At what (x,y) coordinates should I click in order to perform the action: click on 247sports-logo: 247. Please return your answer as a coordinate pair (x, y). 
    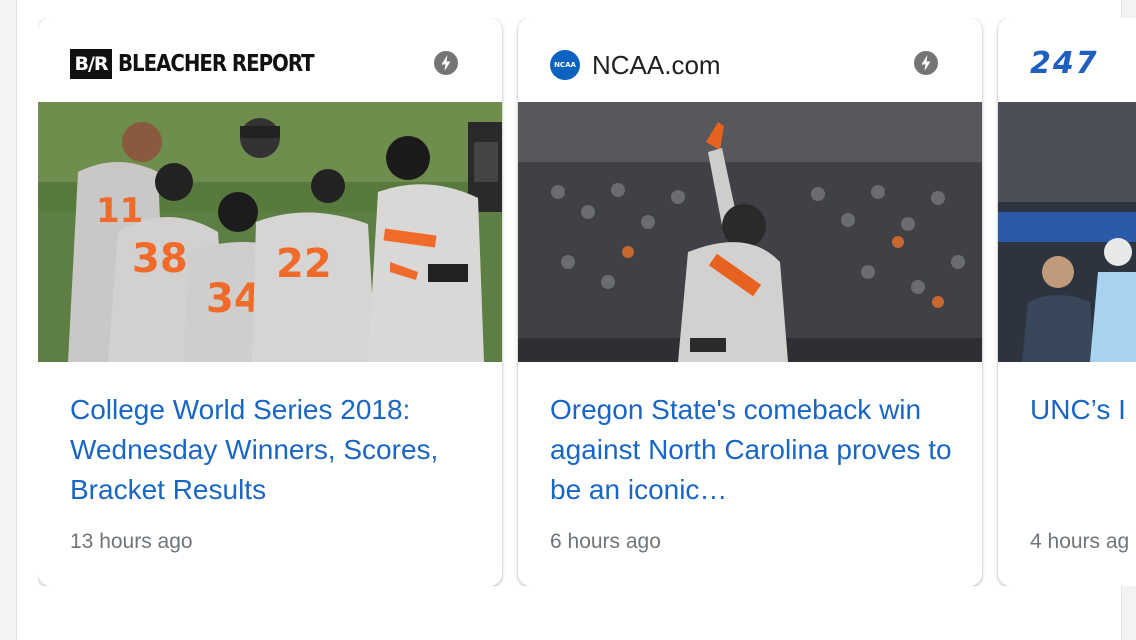
    Looking at the image, I should click on (1064, 63).